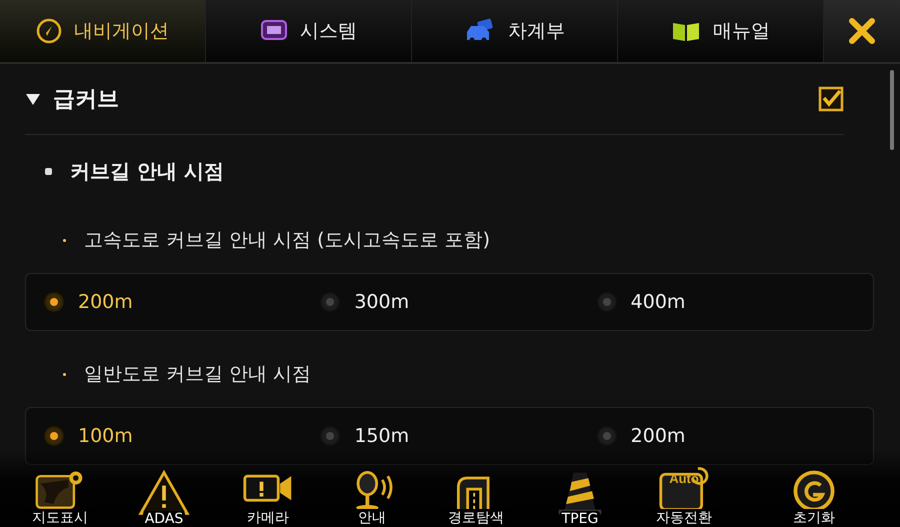  What do you see at coordinates (814, 518) in the screenshot?
I see `dock-label: 초기화` at bounding box center [814, 518].